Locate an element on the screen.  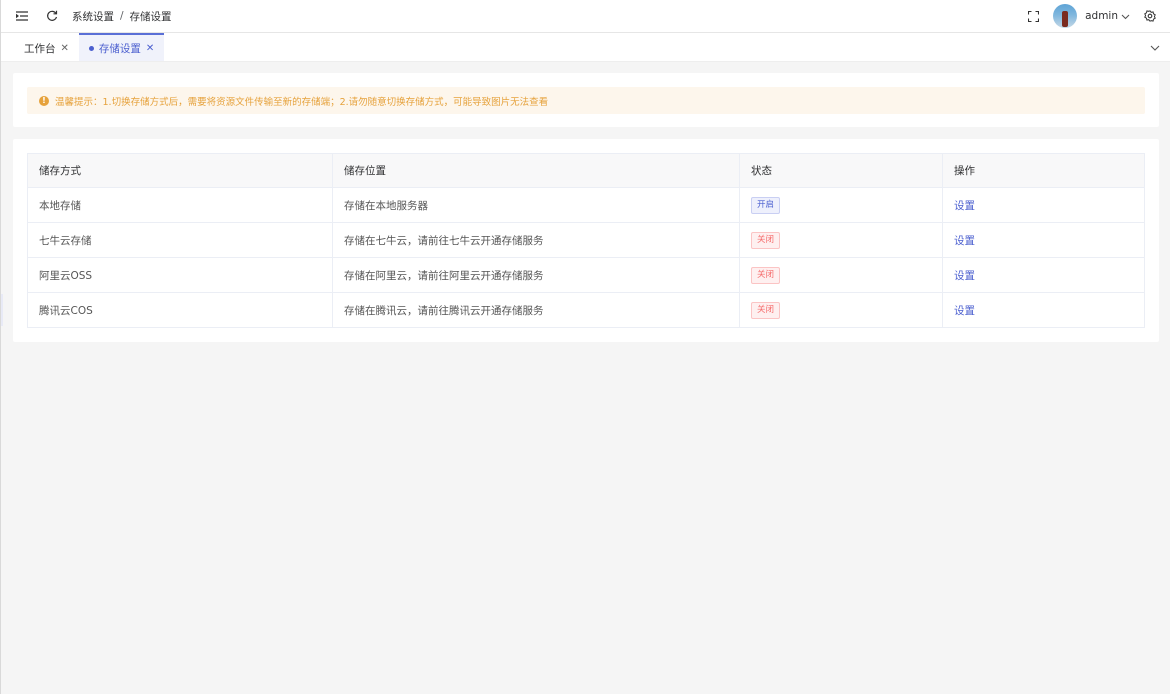
gear-icon is located at coordinates (1150, 16).